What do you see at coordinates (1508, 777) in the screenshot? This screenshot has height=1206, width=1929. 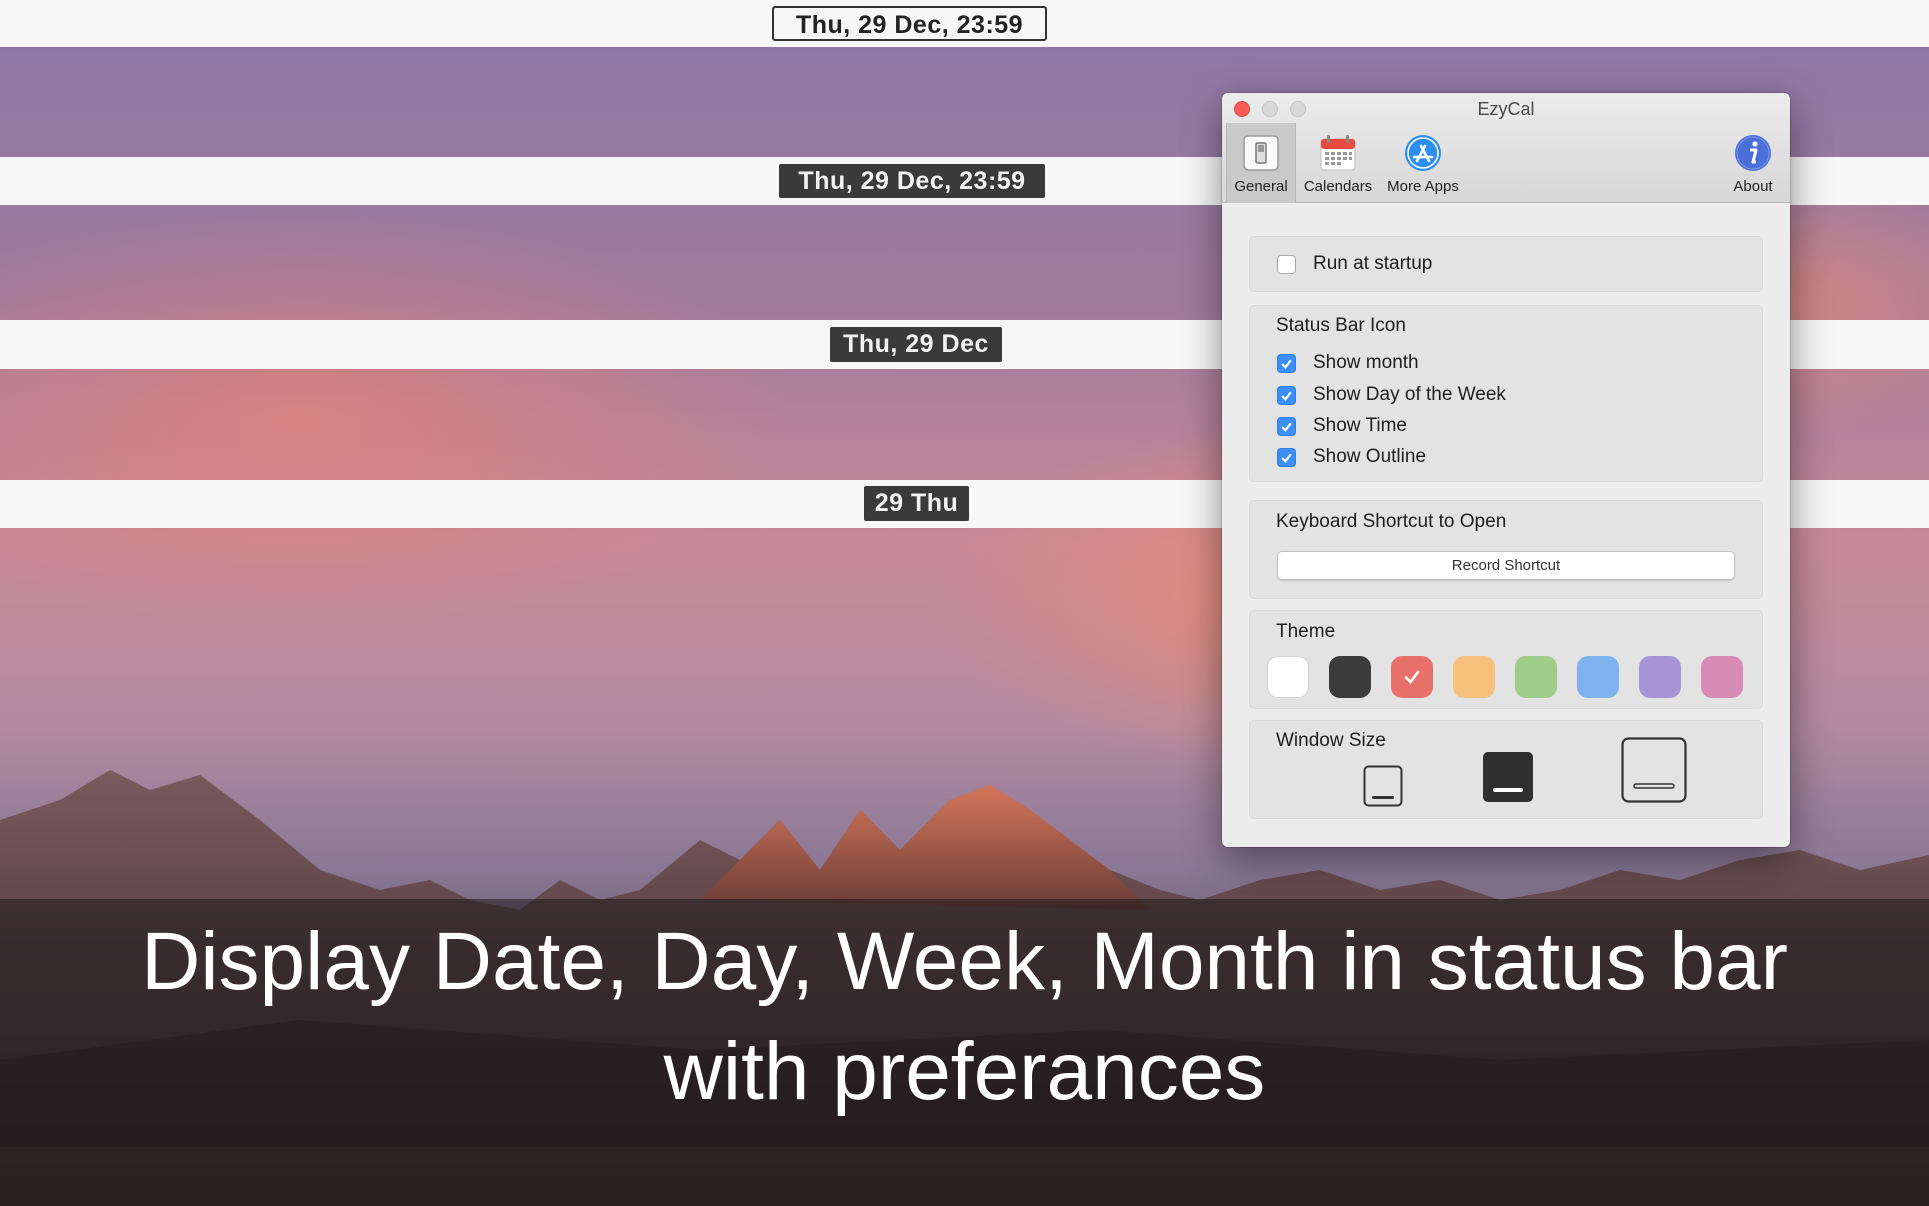 I see `window-size-medium-icon` at bounding box center [1508, 777].